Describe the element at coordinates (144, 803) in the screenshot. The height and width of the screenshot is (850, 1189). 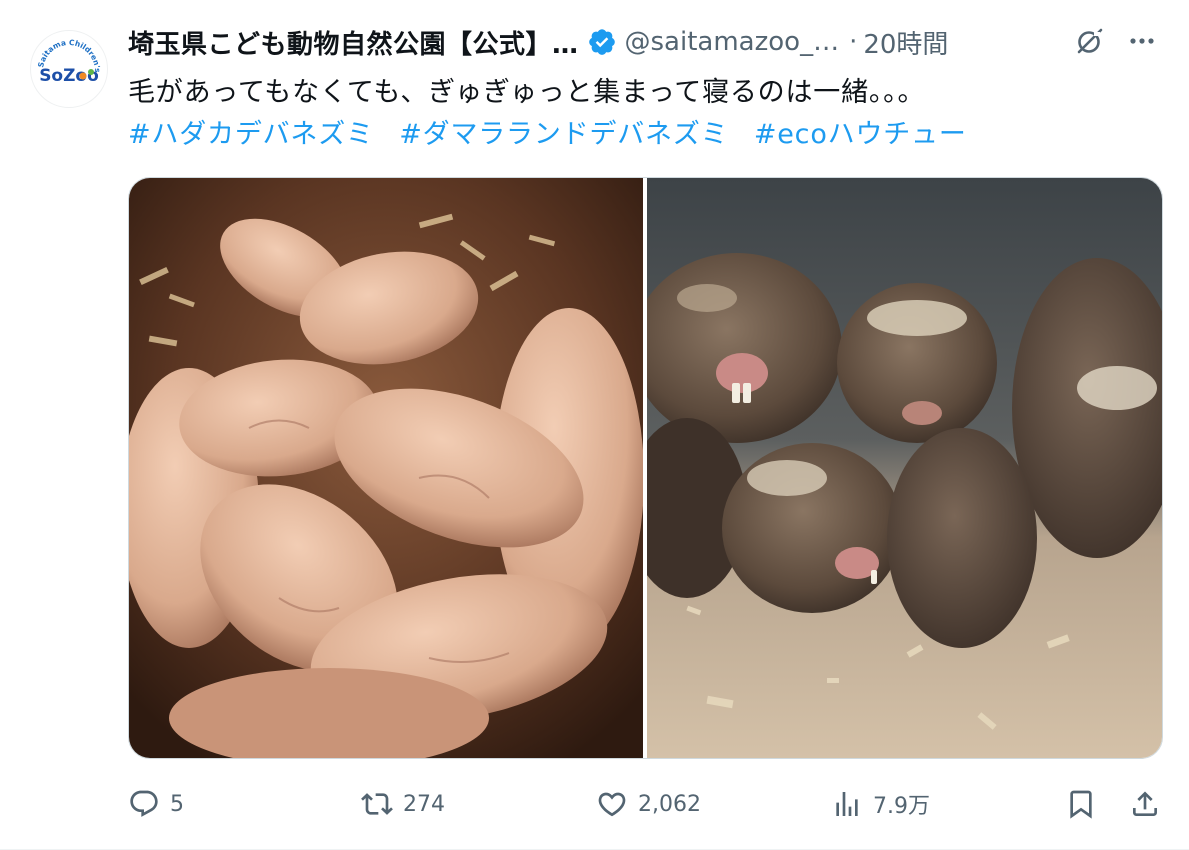
I see `reply-icon` at that location.